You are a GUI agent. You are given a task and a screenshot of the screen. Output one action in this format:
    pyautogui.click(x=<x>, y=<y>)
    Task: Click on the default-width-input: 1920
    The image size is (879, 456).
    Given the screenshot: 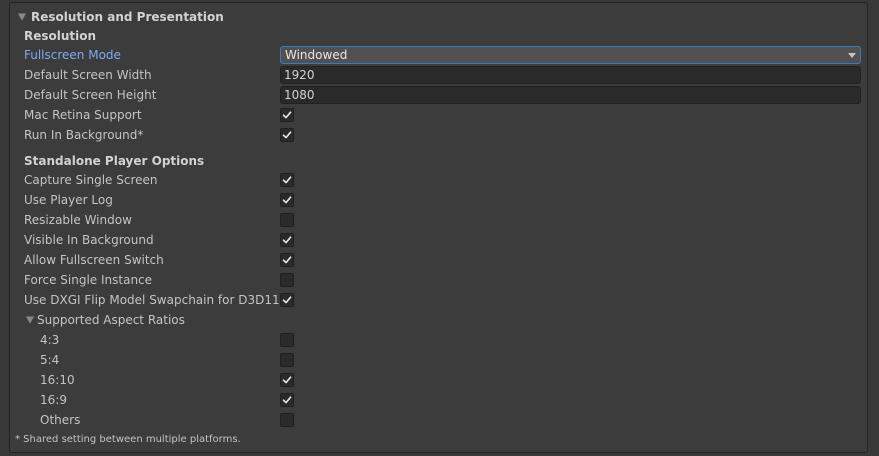 What is the action you would take?
    pyautogui.click(x=570, y=75)
    